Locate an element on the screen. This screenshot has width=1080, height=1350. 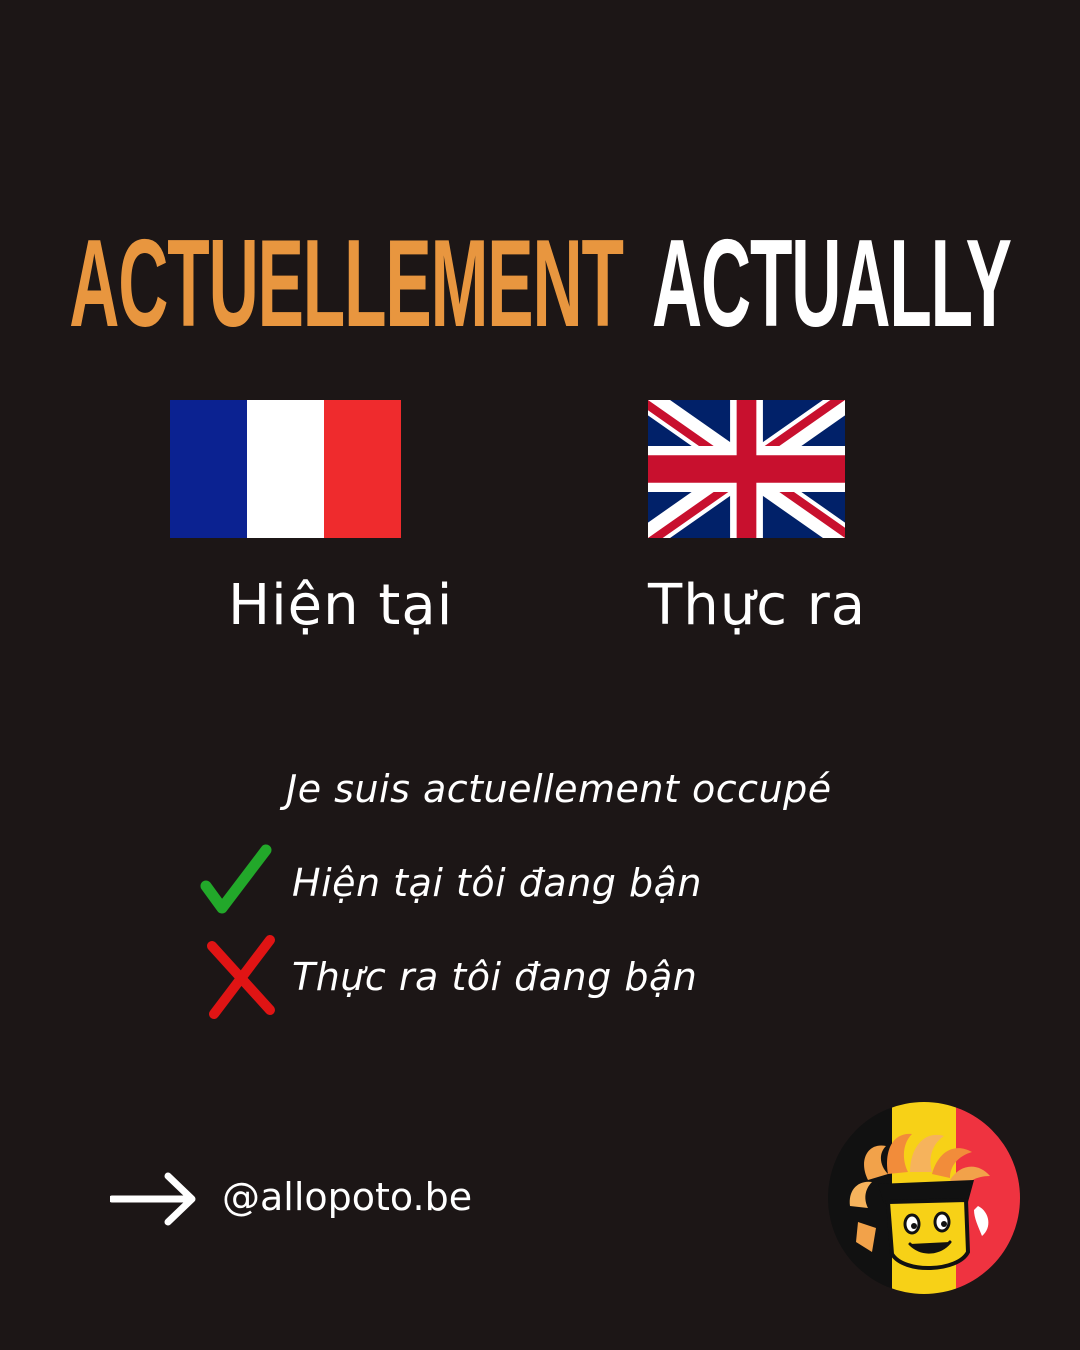
uk-flag-icon is located at coordinates (746, 469).